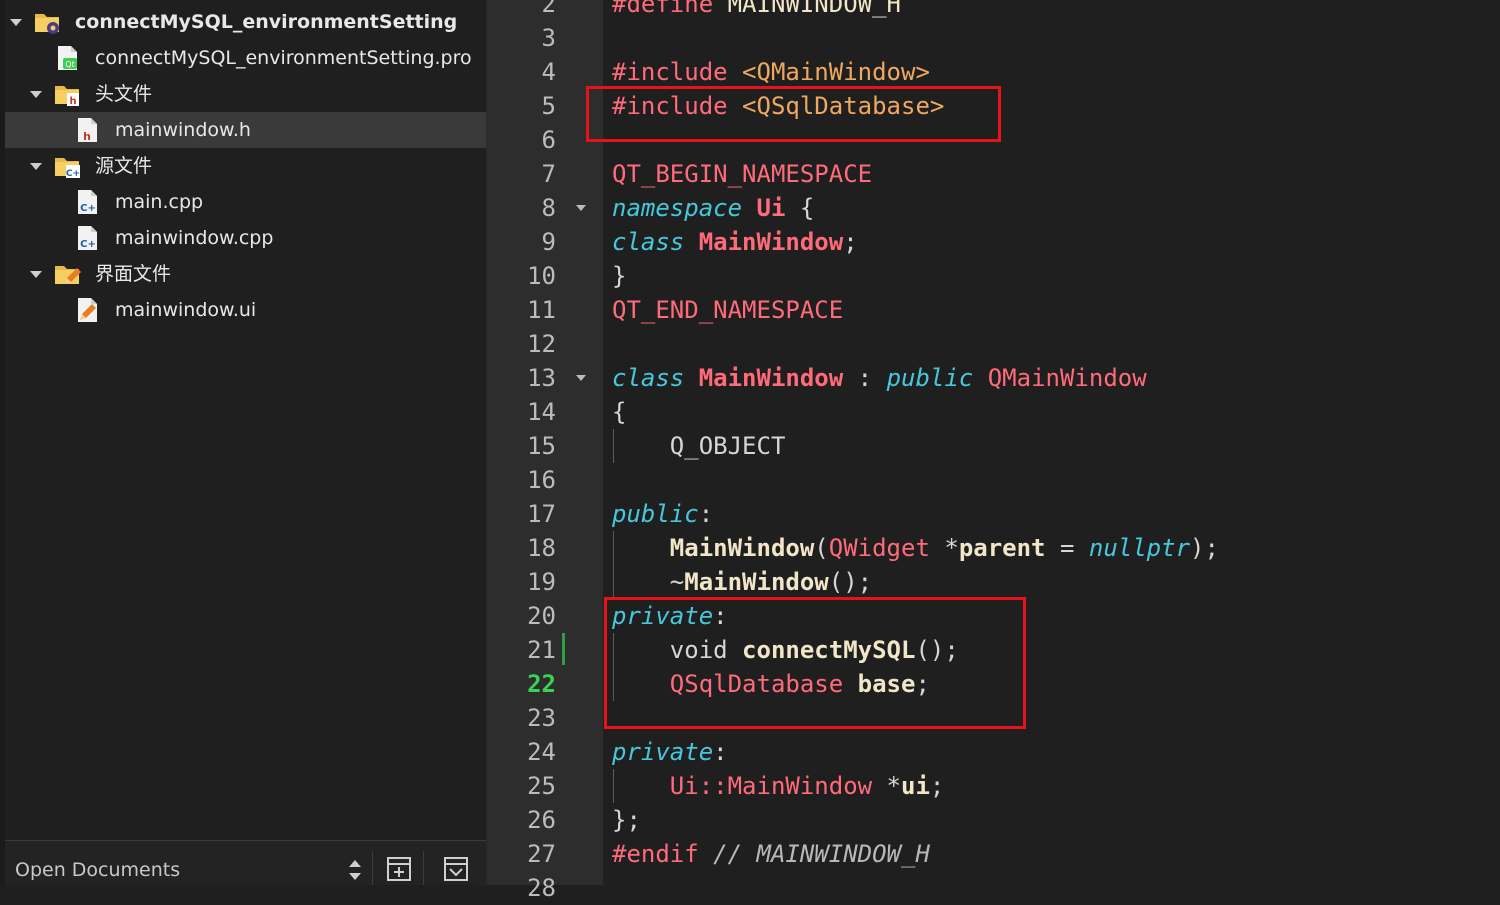 The width and height of the screenshot is (1500, 905). I want to click on headers-folder-label: 头文件, so click(124, 94).